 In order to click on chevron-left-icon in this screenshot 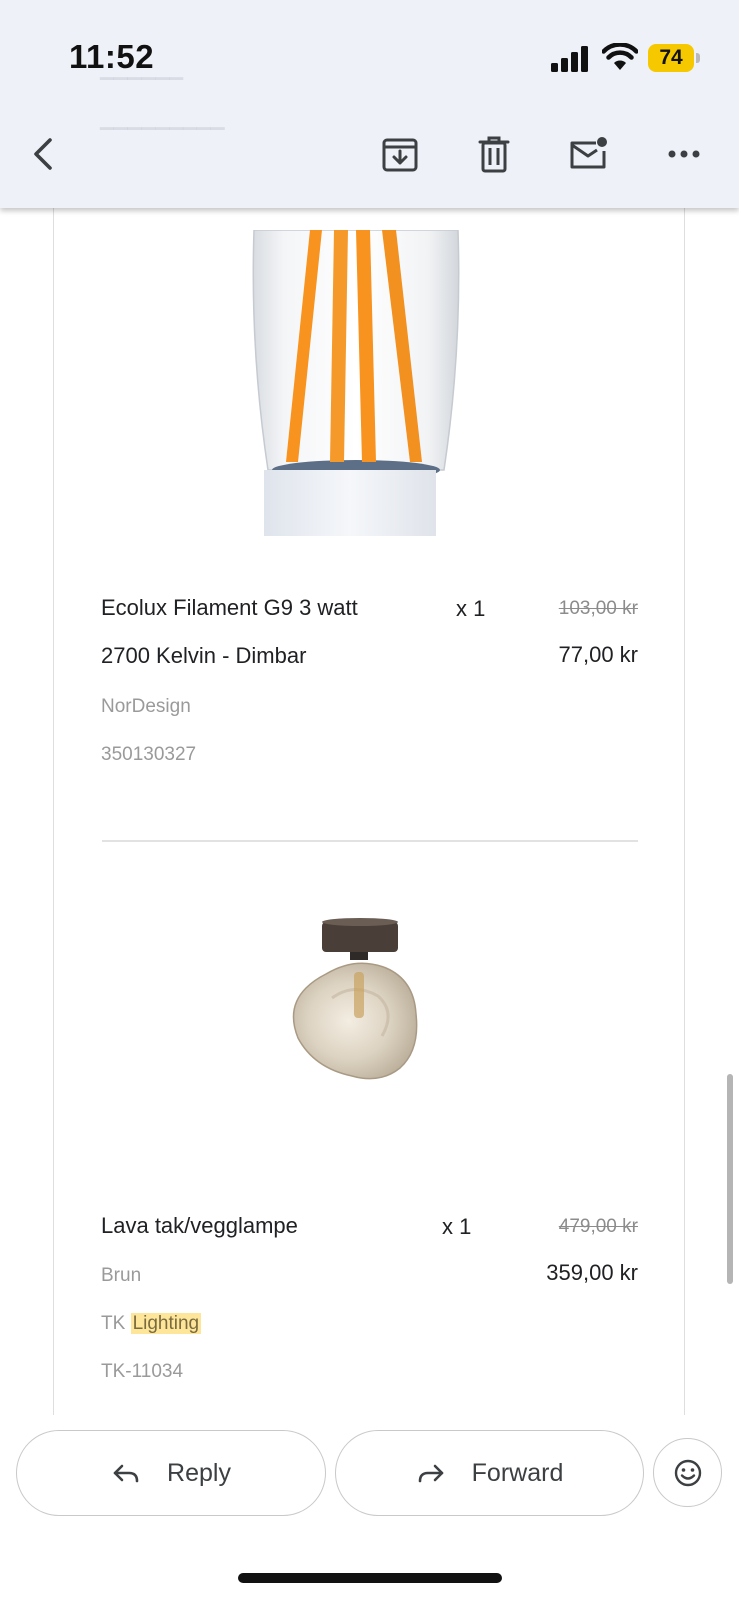, I will do `click(43, 154)`.